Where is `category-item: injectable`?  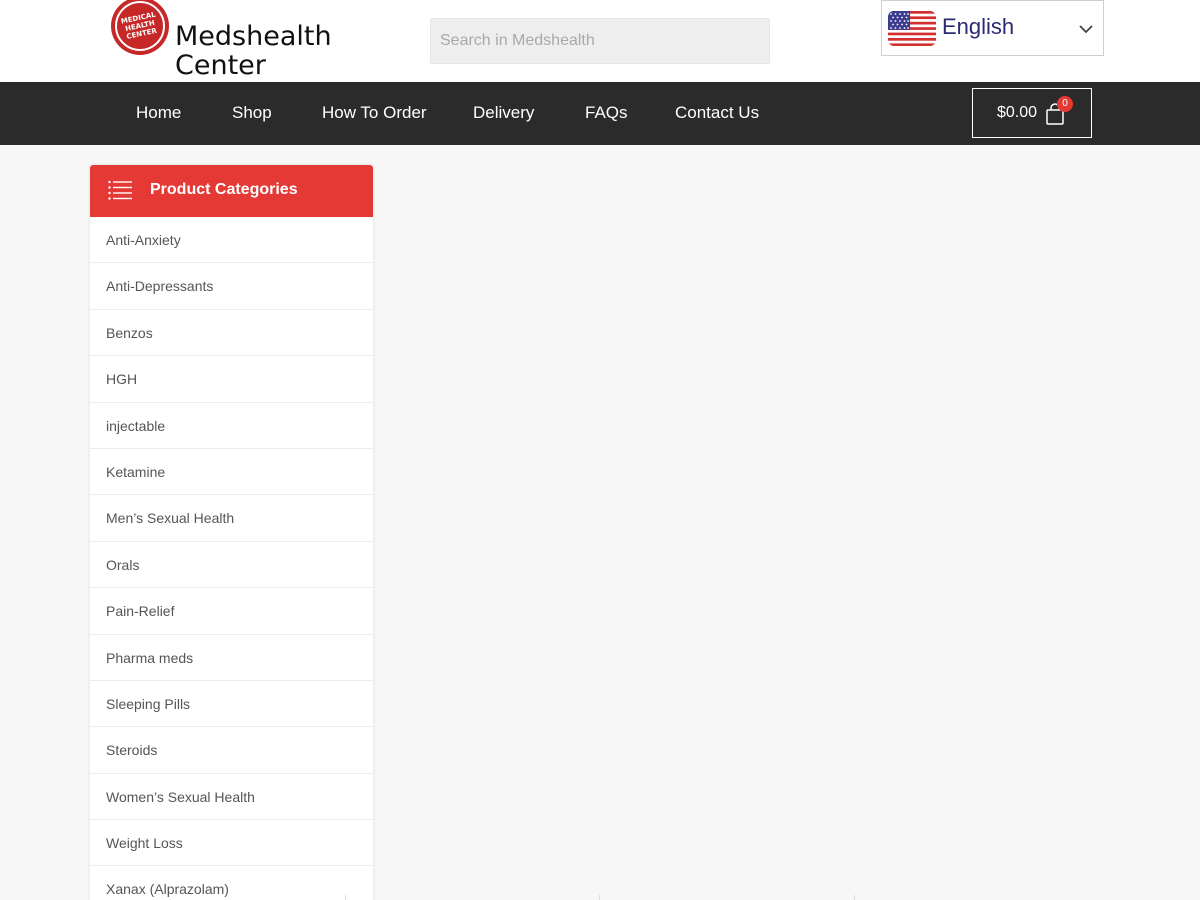
category-item: injectable is located at coordinates (231, 426).